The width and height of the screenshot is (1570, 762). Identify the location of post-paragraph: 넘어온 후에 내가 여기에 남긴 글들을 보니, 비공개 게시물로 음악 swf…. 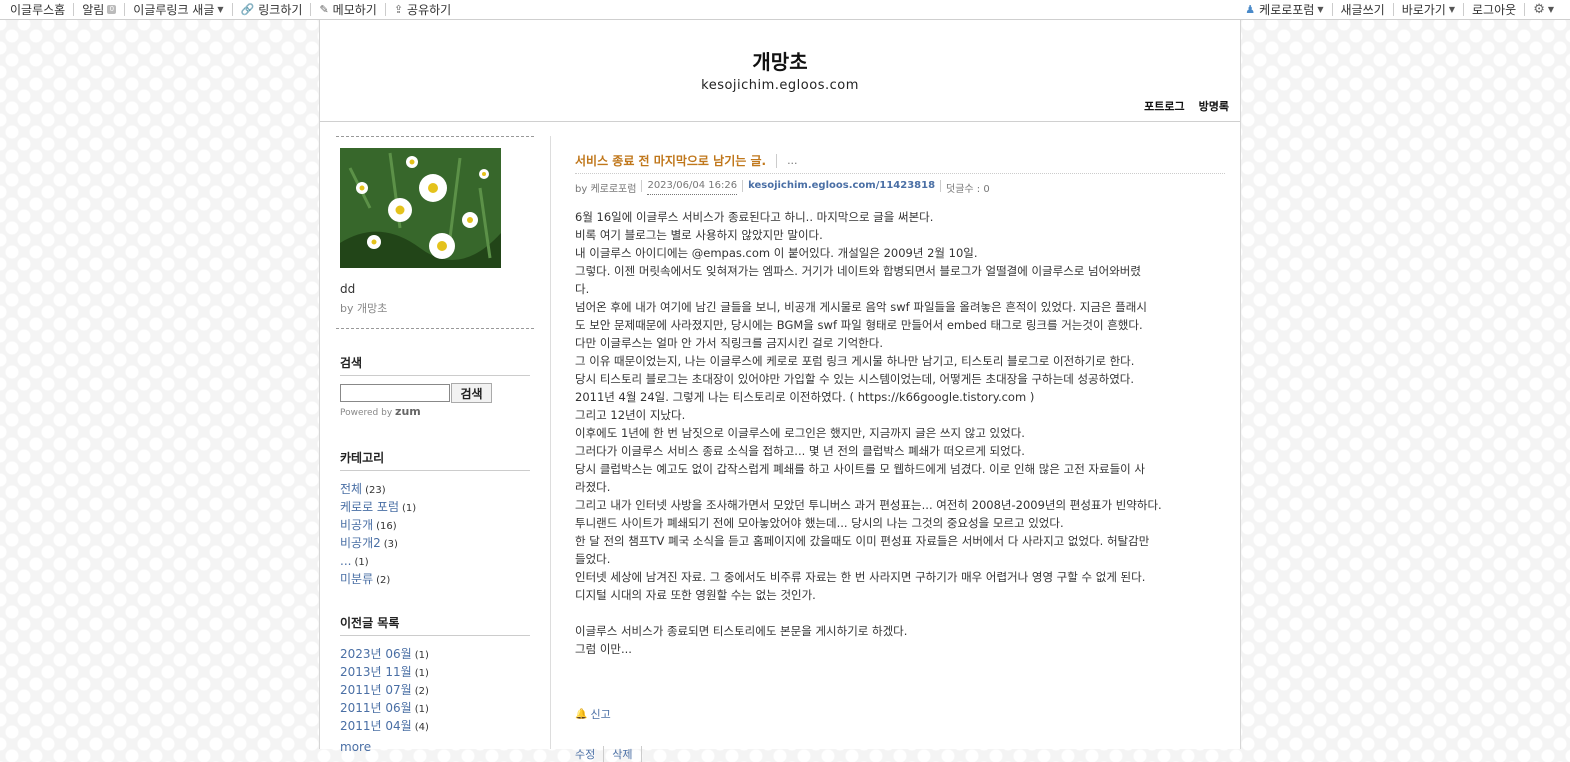
(861, 307).